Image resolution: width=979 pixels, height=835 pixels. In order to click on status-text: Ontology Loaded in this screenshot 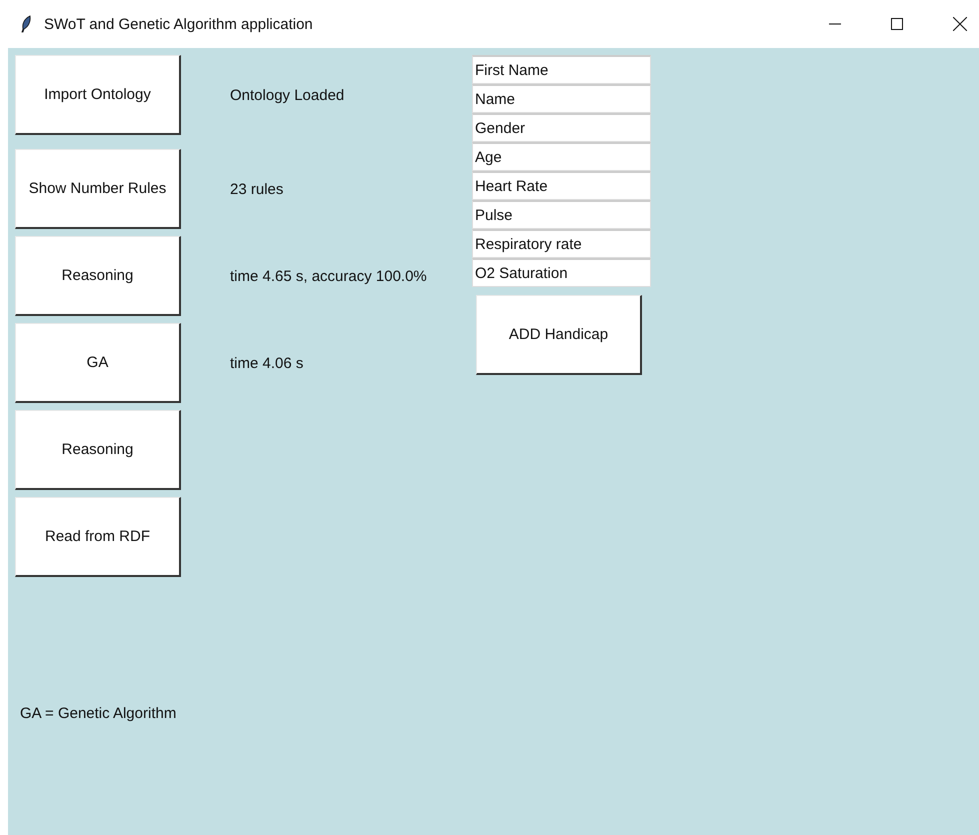, I will do `click(287, 95)`.